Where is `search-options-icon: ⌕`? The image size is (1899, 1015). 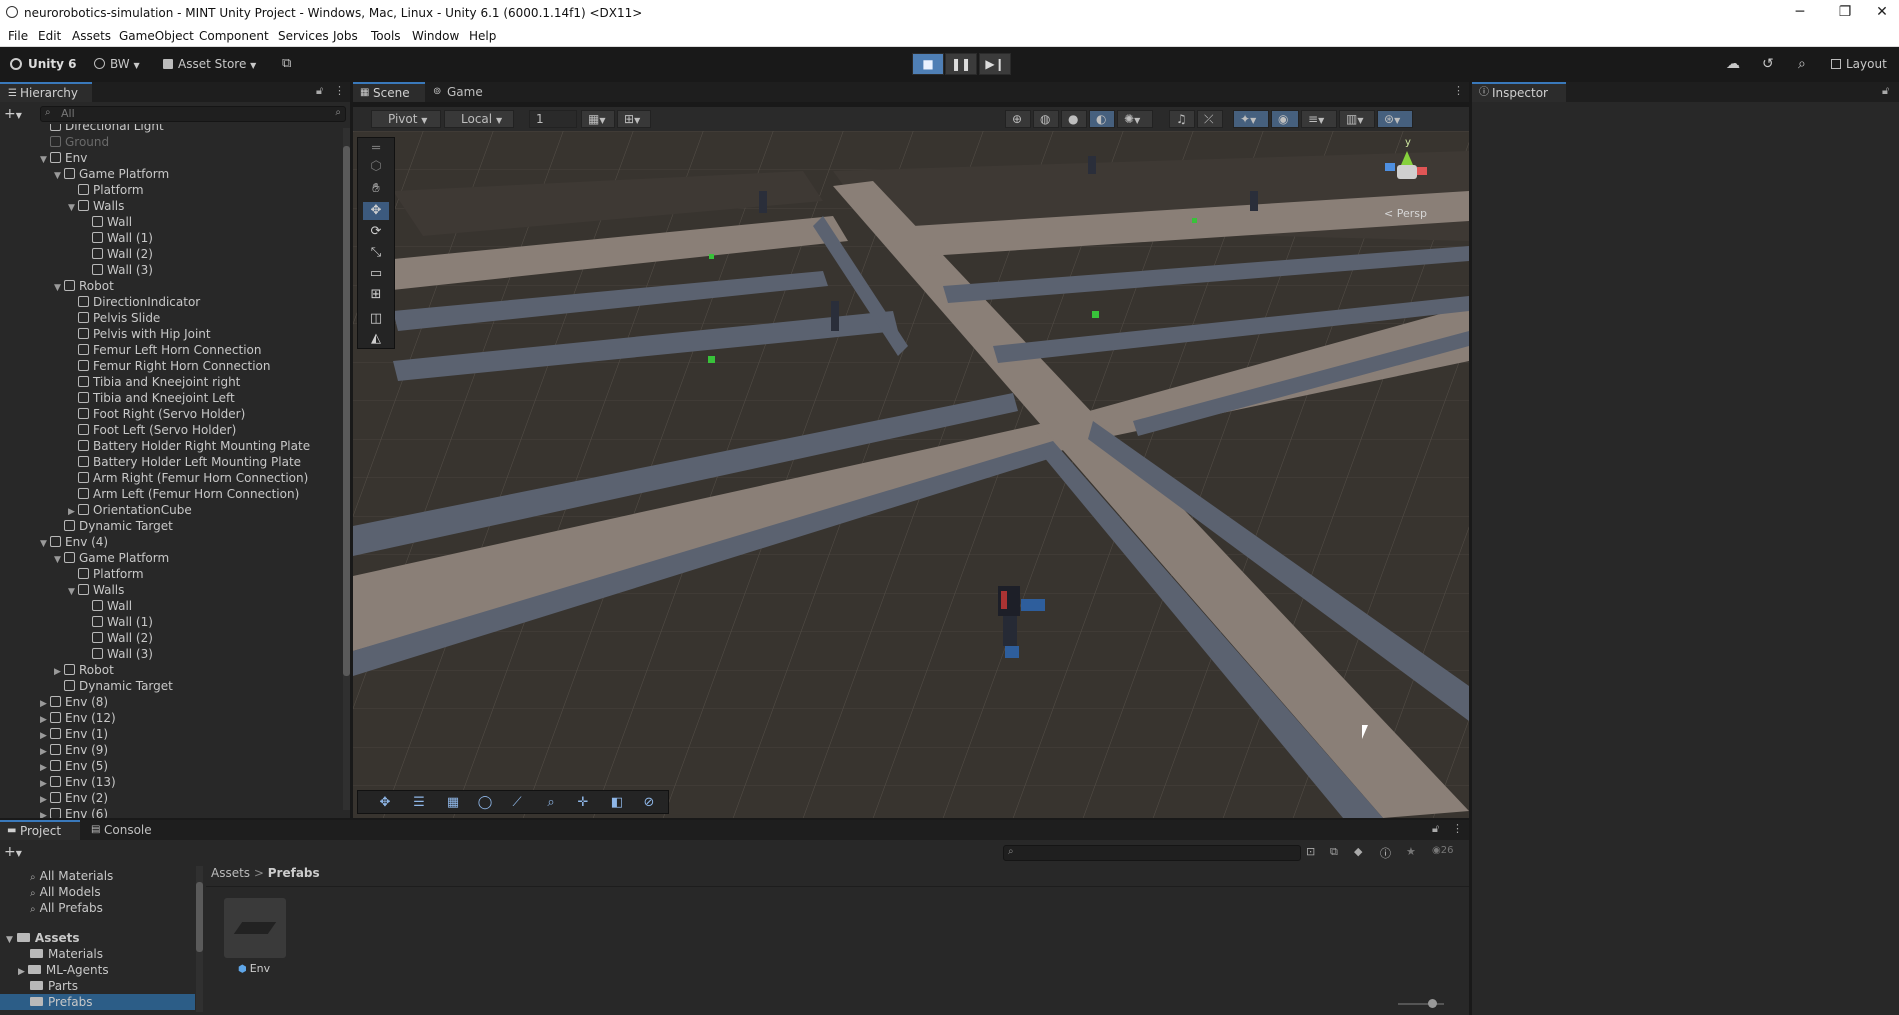 search-options-icon: ⌕ is located at coordinates (338, 112).